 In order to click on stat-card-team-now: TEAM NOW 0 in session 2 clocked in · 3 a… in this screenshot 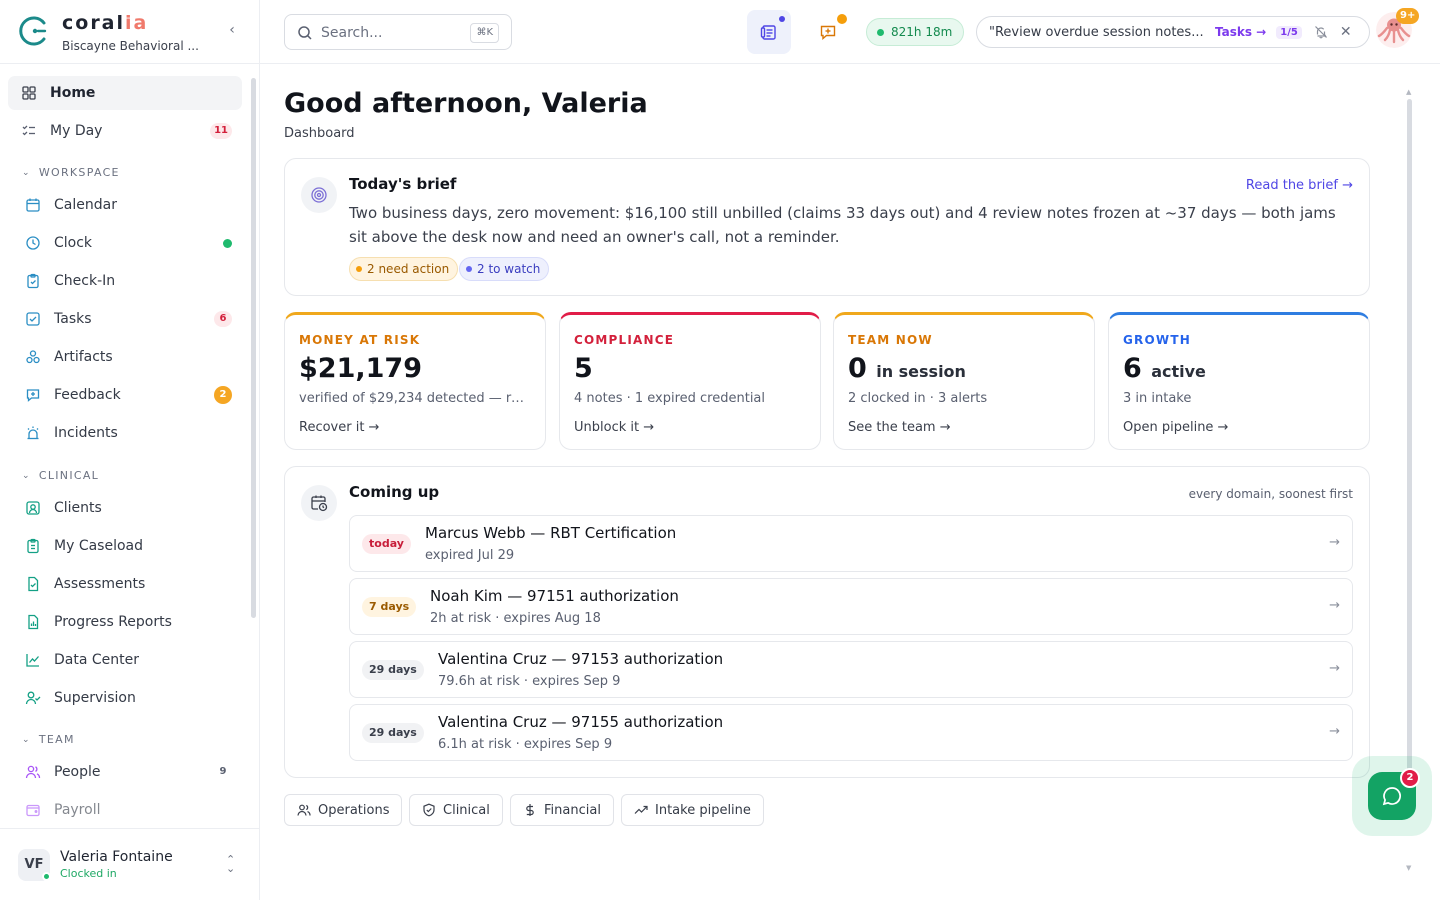, I will do `click(964, 381)`.